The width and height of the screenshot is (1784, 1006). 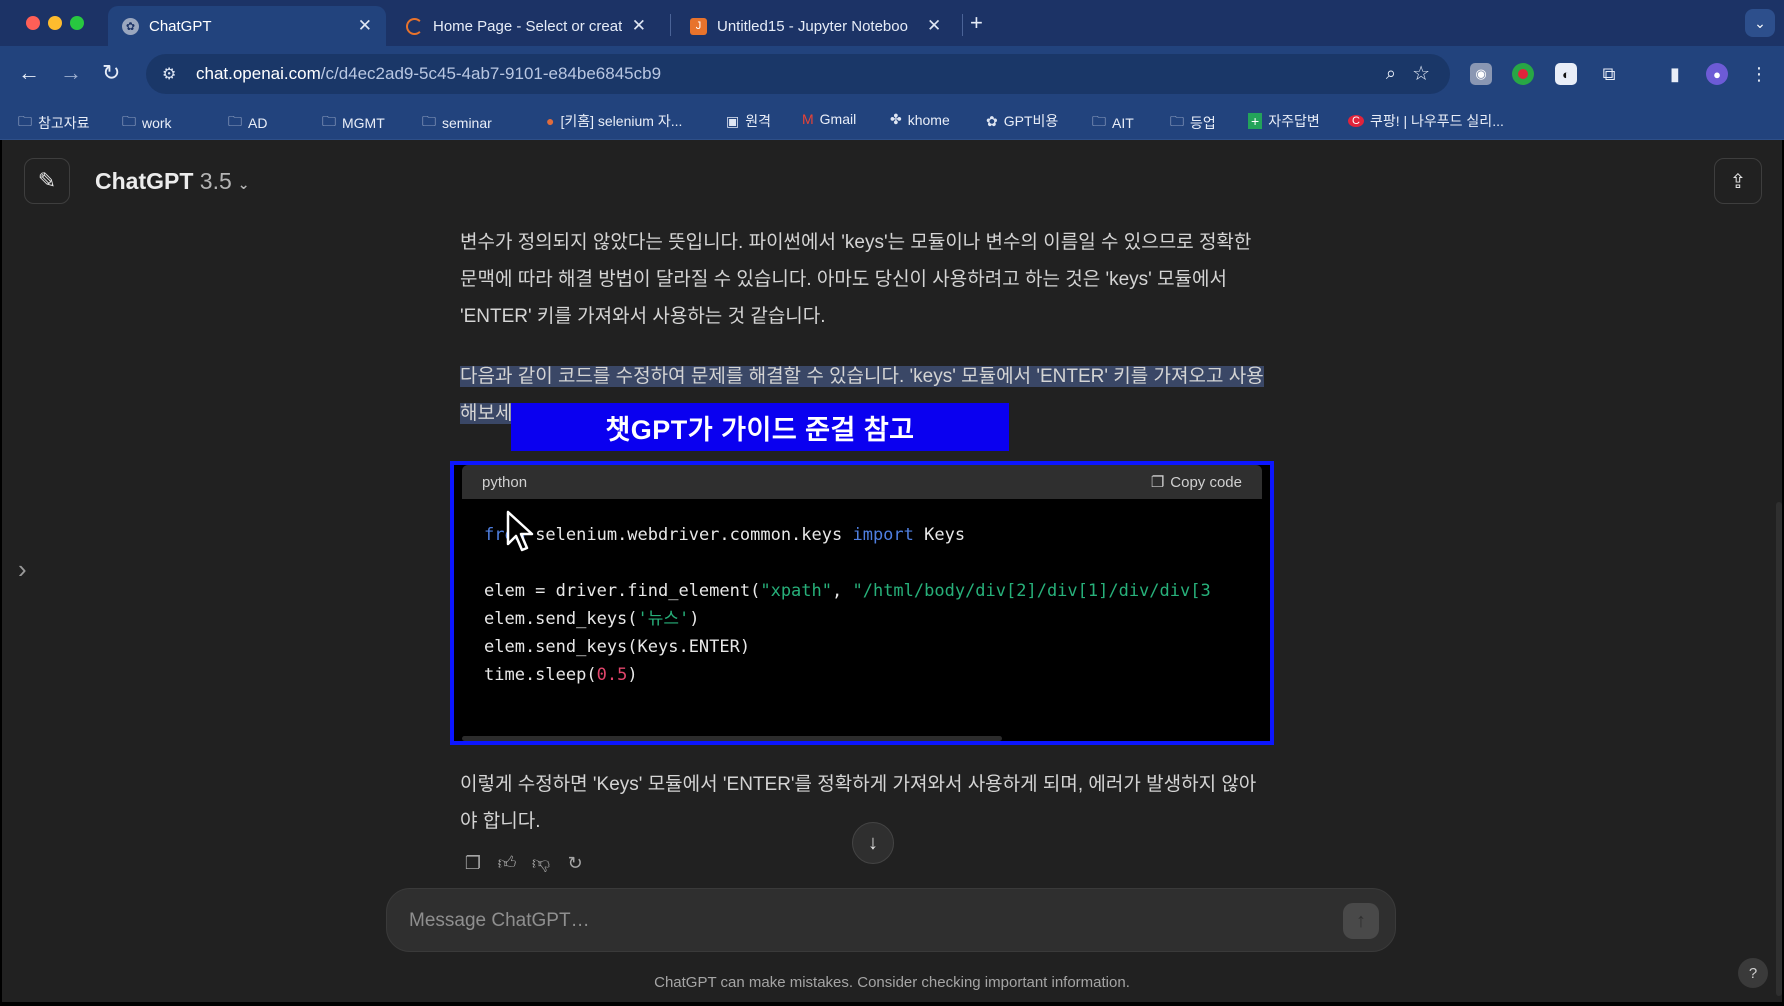 I want to click on send-button: ↑, so click(x=1361, y=921).